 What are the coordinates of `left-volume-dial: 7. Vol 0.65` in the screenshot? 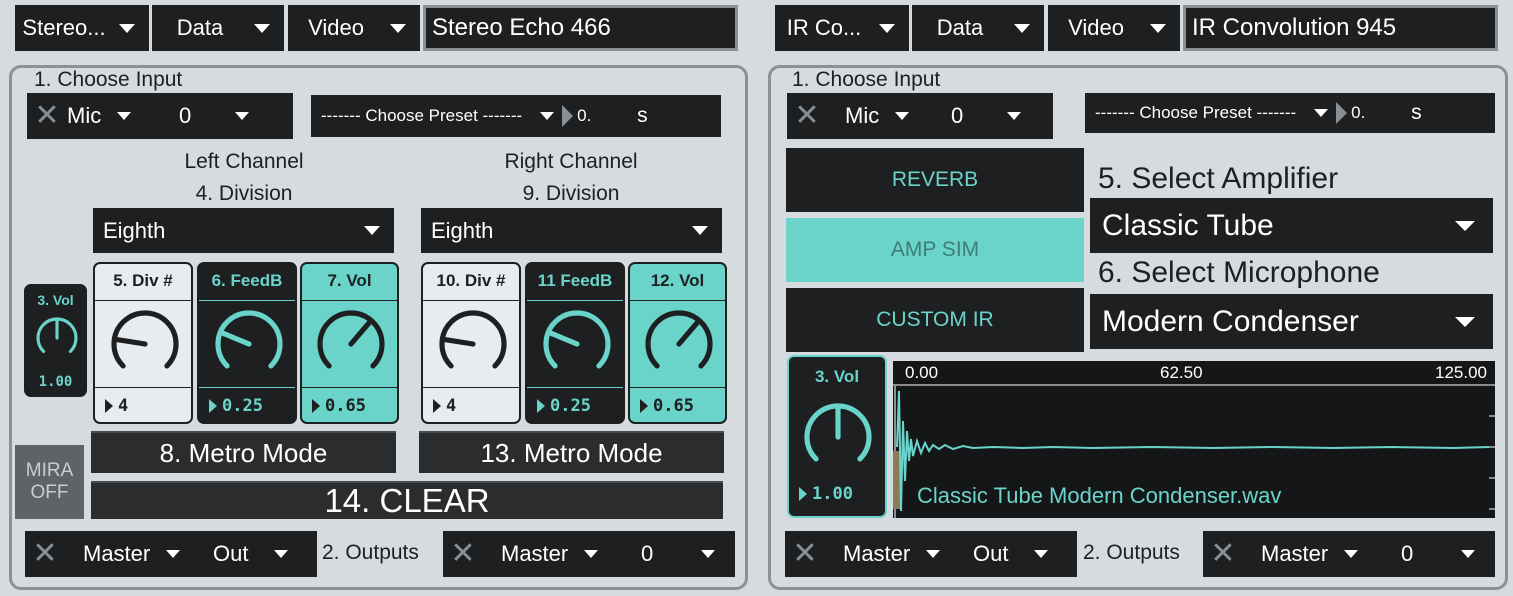 It's located at (349, 343).